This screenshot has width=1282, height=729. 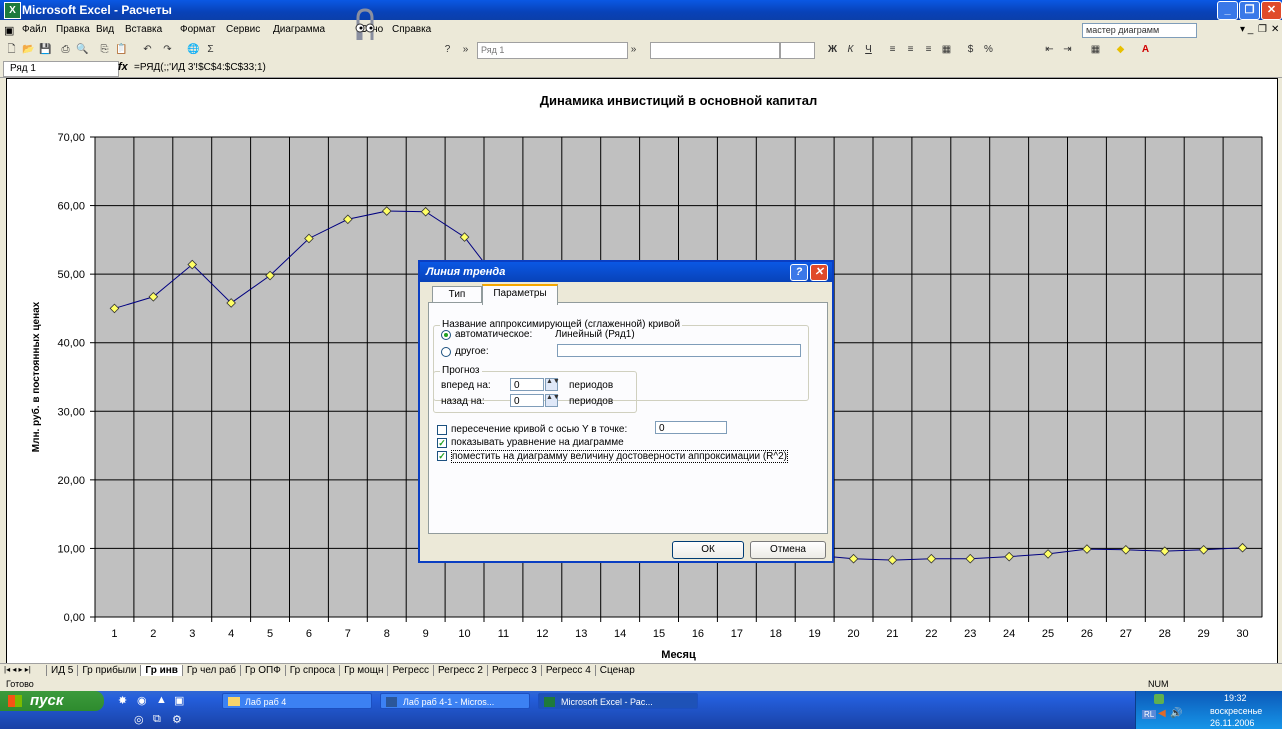 I want to click on quicklaunch-icon-3: ⚙, so click(x=177, y=719).